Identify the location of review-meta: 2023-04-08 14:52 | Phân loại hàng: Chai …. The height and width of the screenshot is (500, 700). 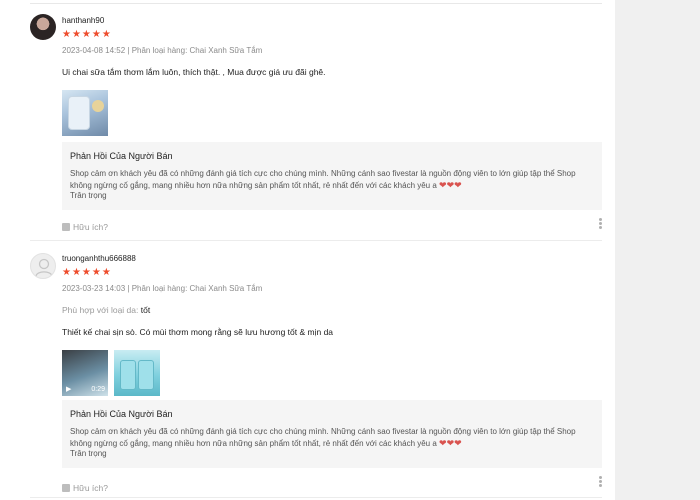
(162, 50).